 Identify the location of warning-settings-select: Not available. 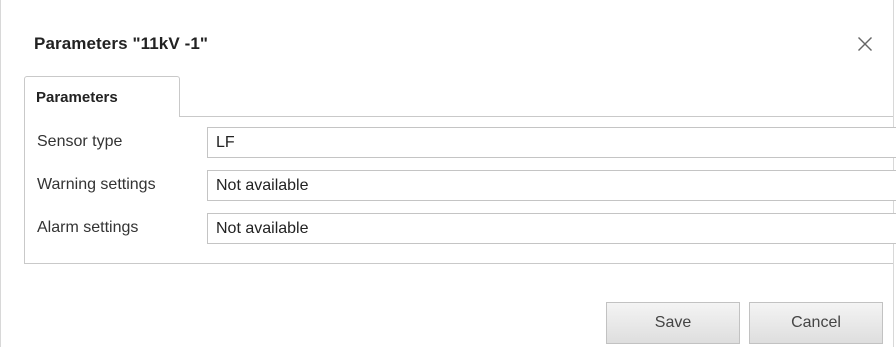
(551, 185).